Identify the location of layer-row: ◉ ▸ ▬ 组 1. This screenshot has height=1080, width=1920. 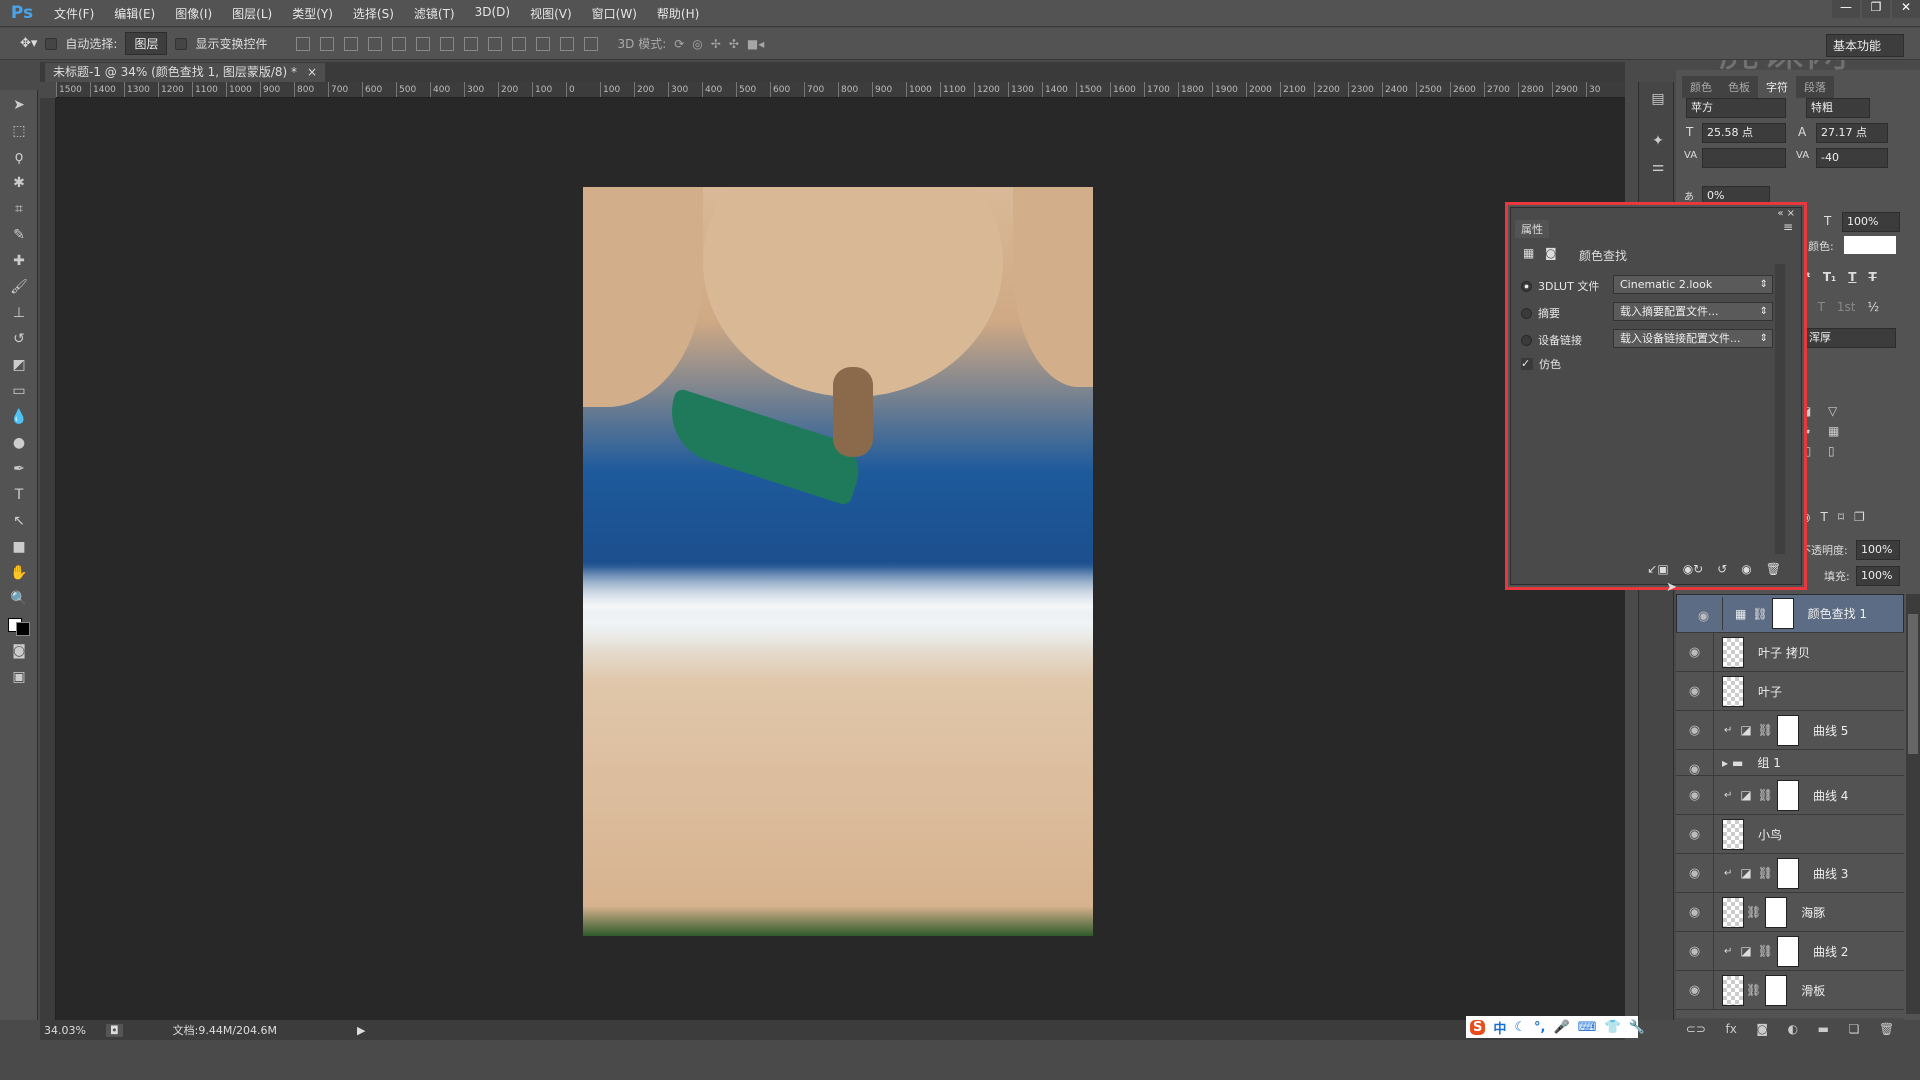
(1790, 763).